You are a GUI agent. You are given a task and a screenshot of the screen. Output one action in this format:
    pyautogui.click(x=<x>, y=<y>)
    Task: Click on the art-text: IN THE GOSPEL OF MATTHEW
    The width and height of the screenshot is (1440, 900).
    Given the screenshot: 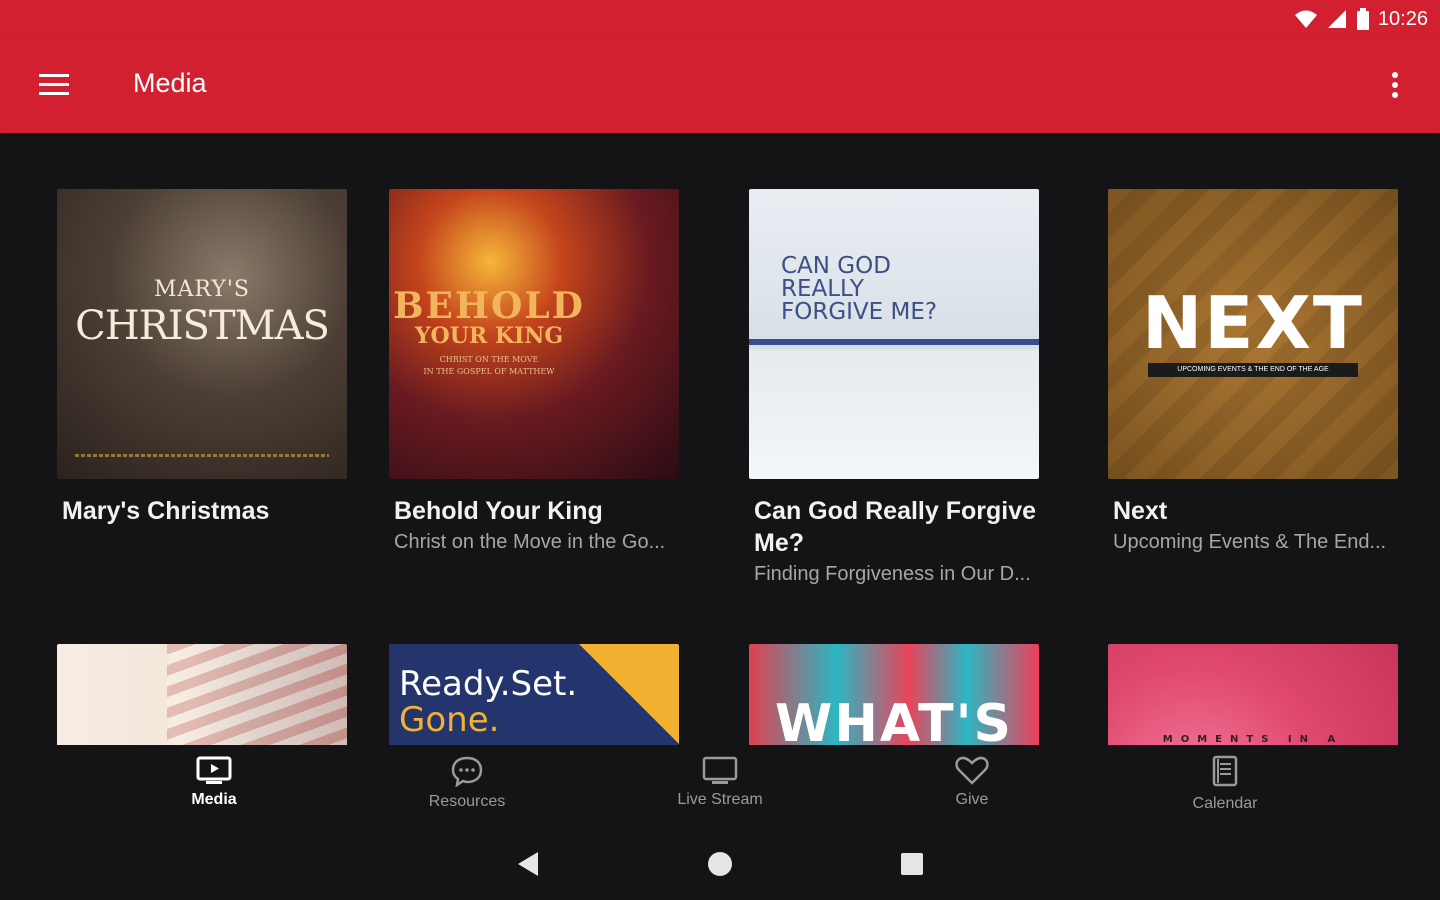 What is the action you would take?
    pyautogui.click(x=489, y=371)
    